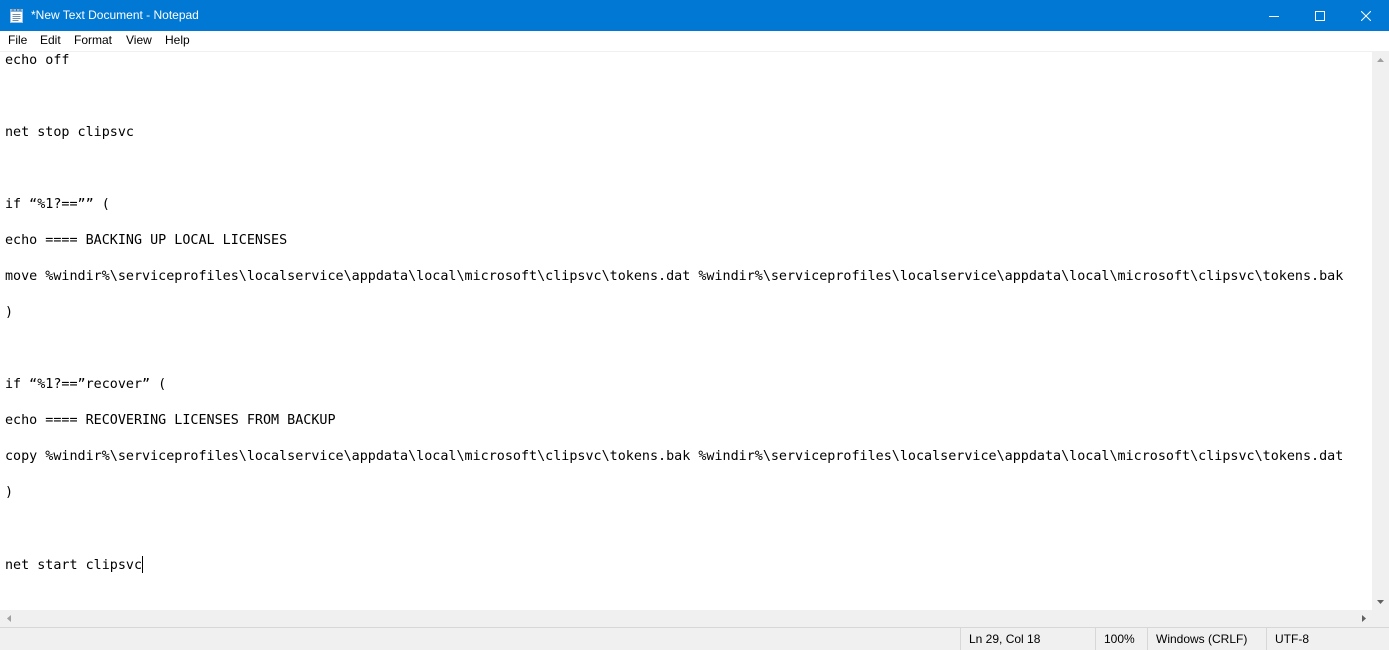 This screenshot has width=1389, height=650. Describe the element at coordinates (694, 15) in the screenshot. I see `title-bar: *New Text Document - Notepad` at that location.